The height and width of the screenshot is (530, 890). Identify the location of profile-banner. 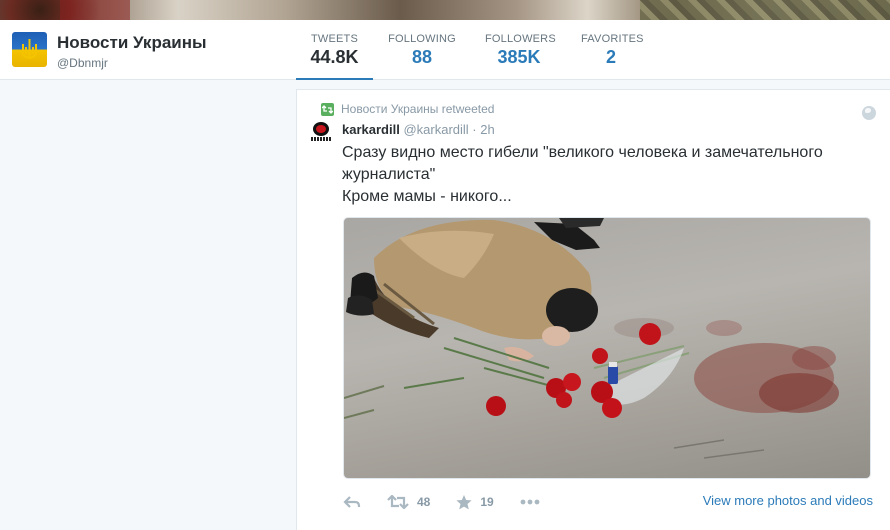
(445, 10).